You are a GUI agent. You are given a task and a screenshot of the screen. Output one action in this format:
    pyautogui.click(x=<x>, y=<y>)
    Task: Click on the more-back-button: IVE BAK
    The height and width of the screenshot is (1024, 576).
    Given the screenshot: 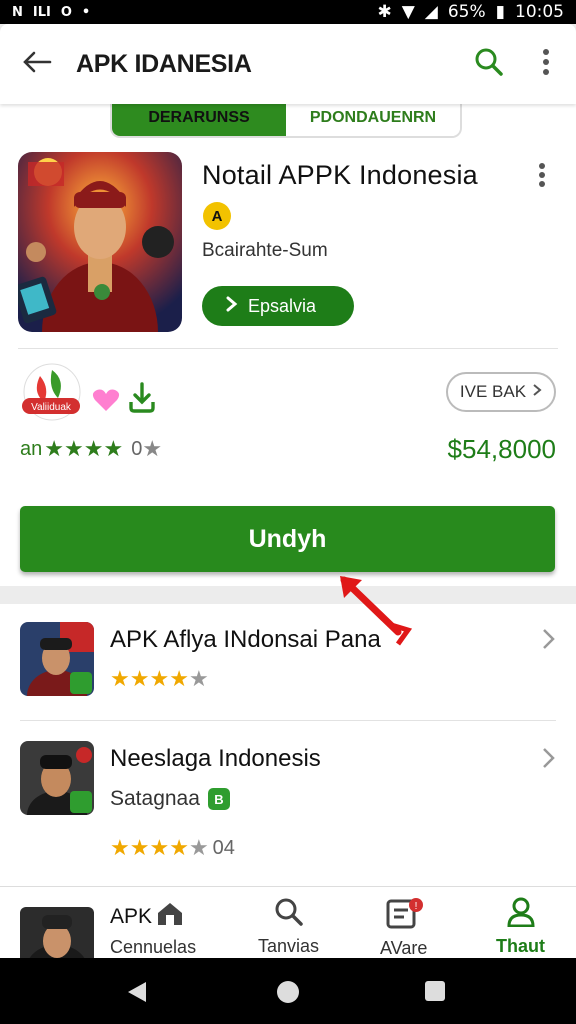 What is the action you would take?
    pyautogui.click(x=501, y=392)
    